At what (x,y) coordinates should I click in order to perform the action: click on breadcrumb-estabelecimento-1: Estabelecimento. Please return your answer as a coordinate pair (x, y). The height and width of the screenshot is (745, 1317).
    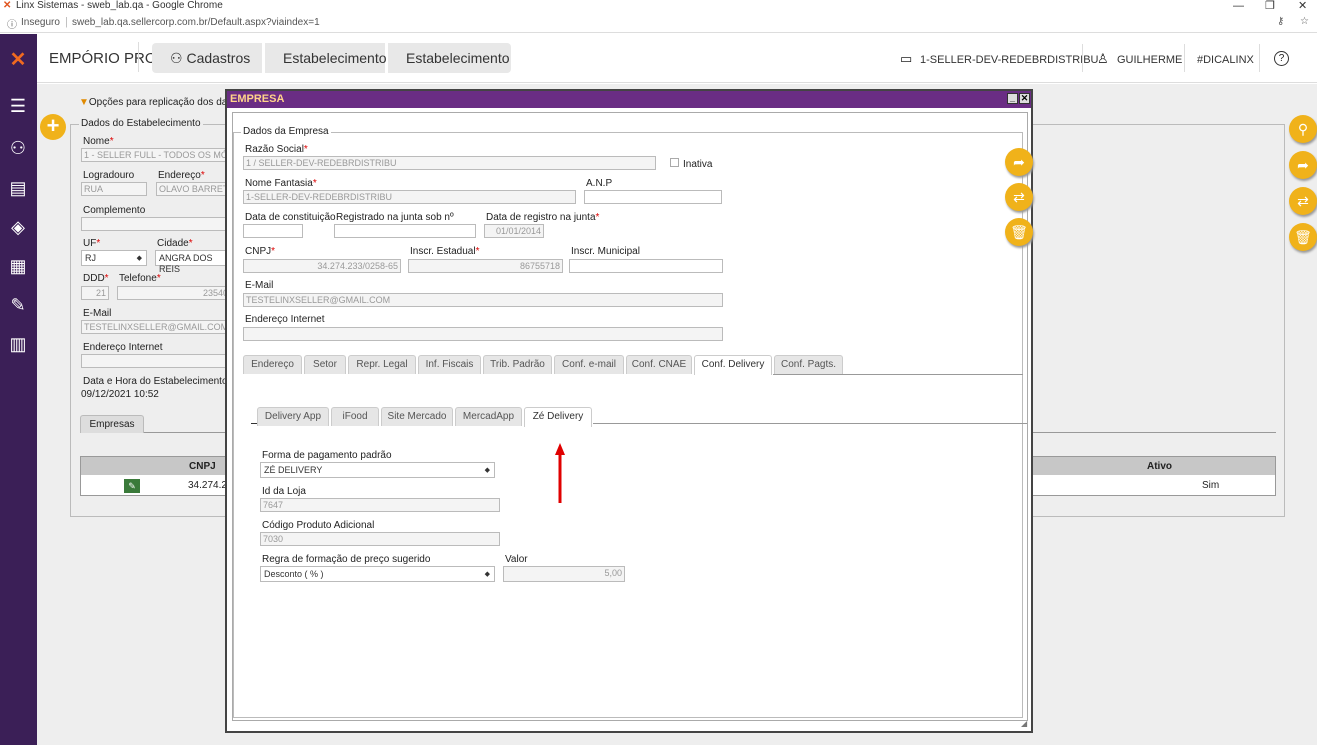
    Looking at the image, I should click on (326, 58).